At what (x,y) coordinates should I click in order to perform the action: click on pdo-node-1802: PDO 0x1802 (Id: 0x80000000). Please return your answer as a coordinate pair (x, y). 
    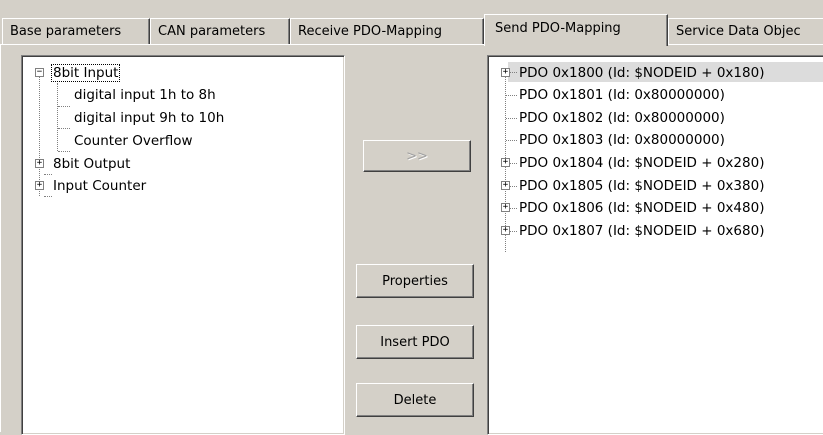
    Looking at the image, I should click on (655, 118).